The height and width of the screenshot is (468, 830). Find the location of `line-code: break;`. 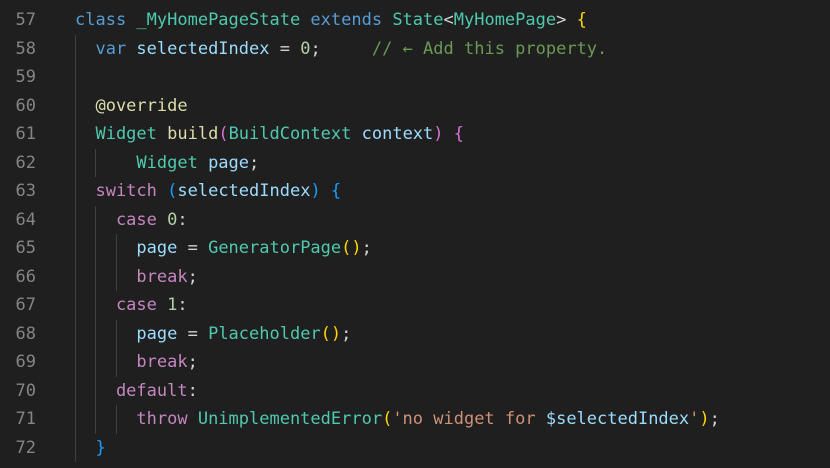

line-code: break; is located at coordinates (136, 277).